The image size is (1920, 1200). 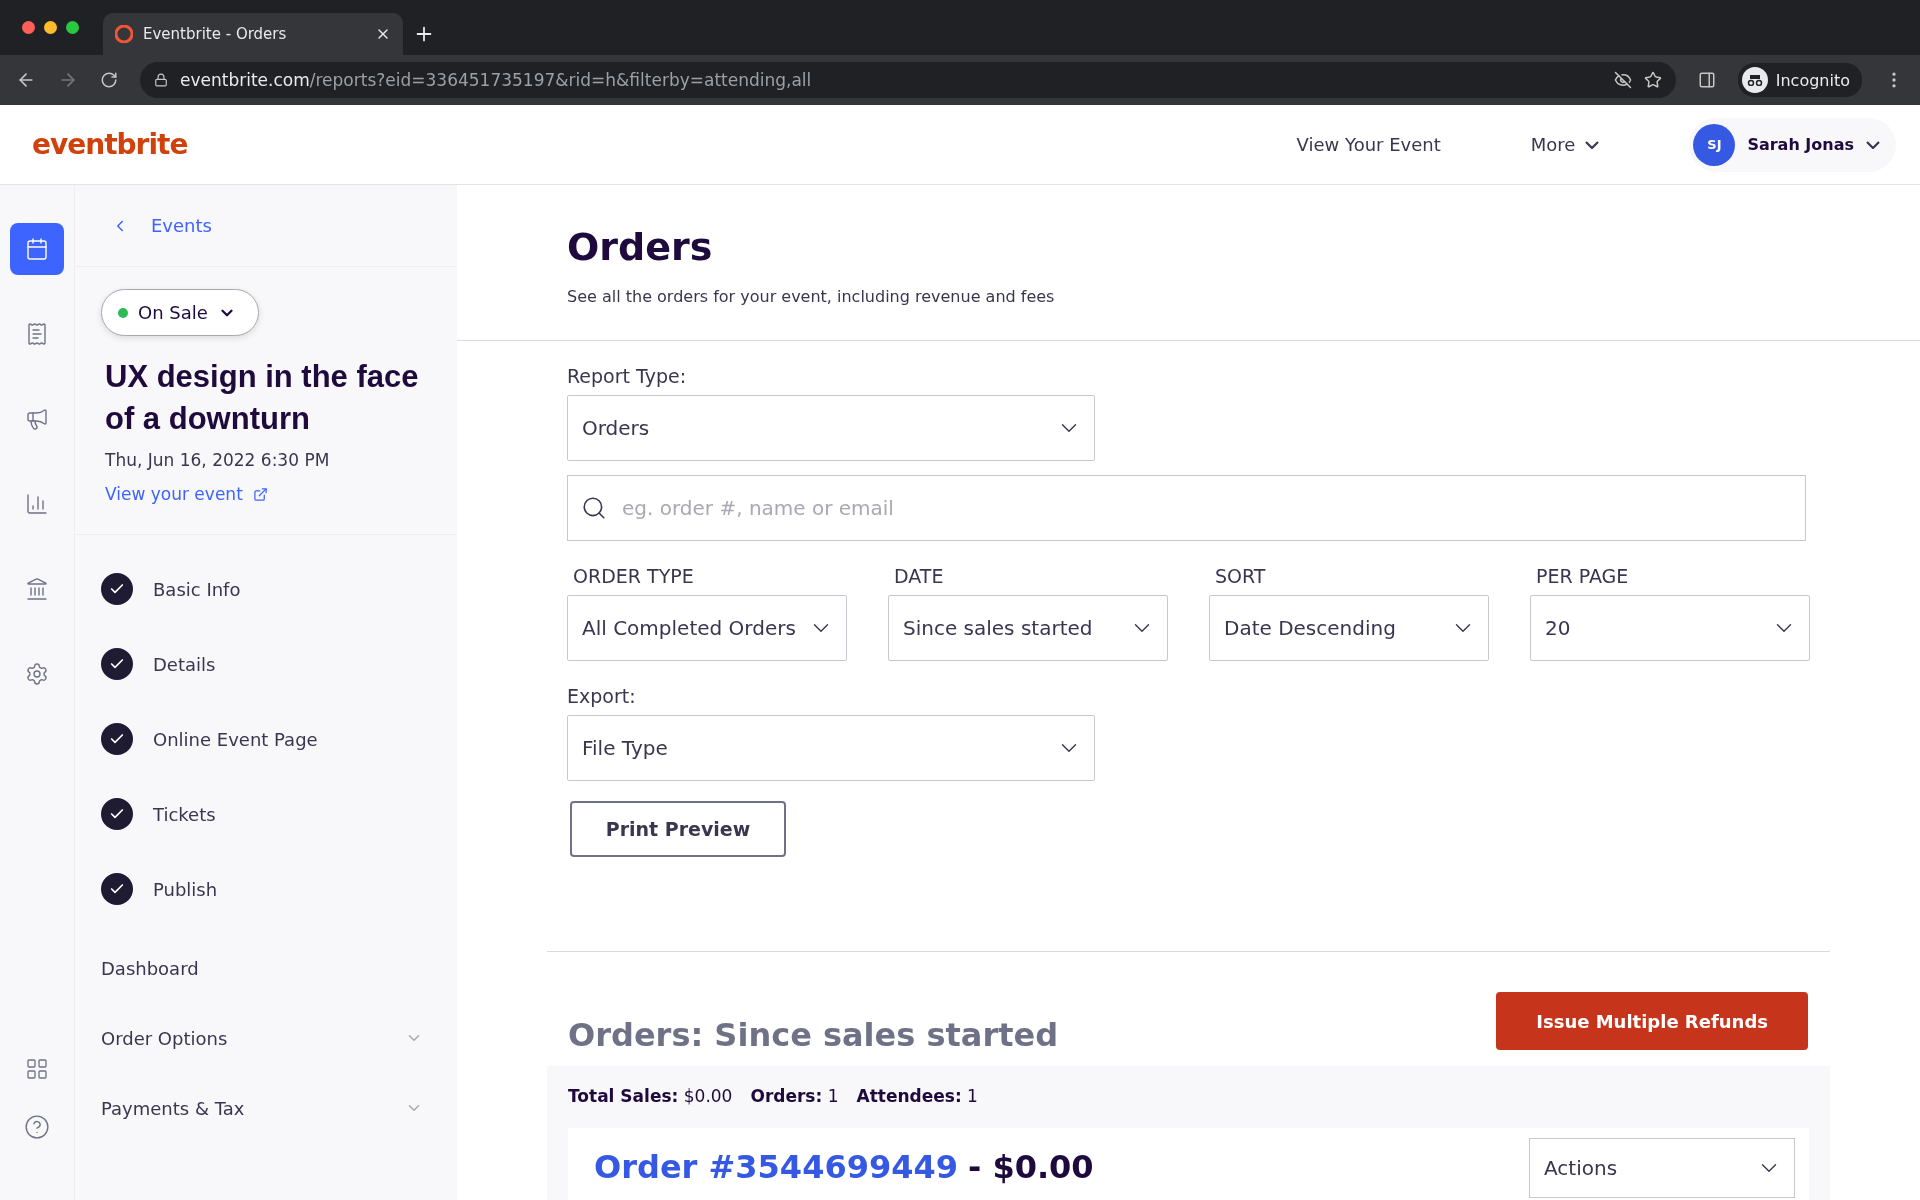 What do you see at coordinates (1670, 628) in the screenshot?
I see `filter-select: 20` at bounding box center [1670, 628].